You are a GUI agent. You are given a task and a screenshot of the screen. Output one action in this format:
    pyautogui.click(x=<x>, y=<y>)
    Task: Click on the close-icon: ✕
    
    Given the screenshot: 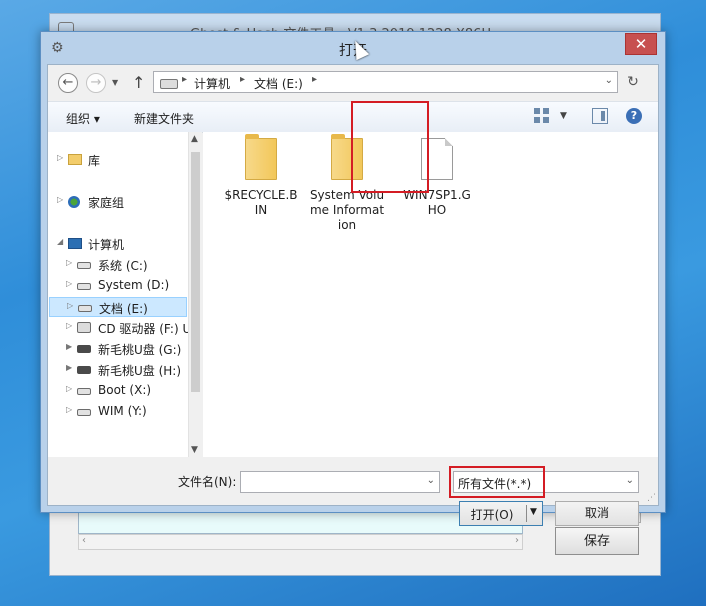 What is the action you would take?
    pyautogui.click(x=641, y=44)
    